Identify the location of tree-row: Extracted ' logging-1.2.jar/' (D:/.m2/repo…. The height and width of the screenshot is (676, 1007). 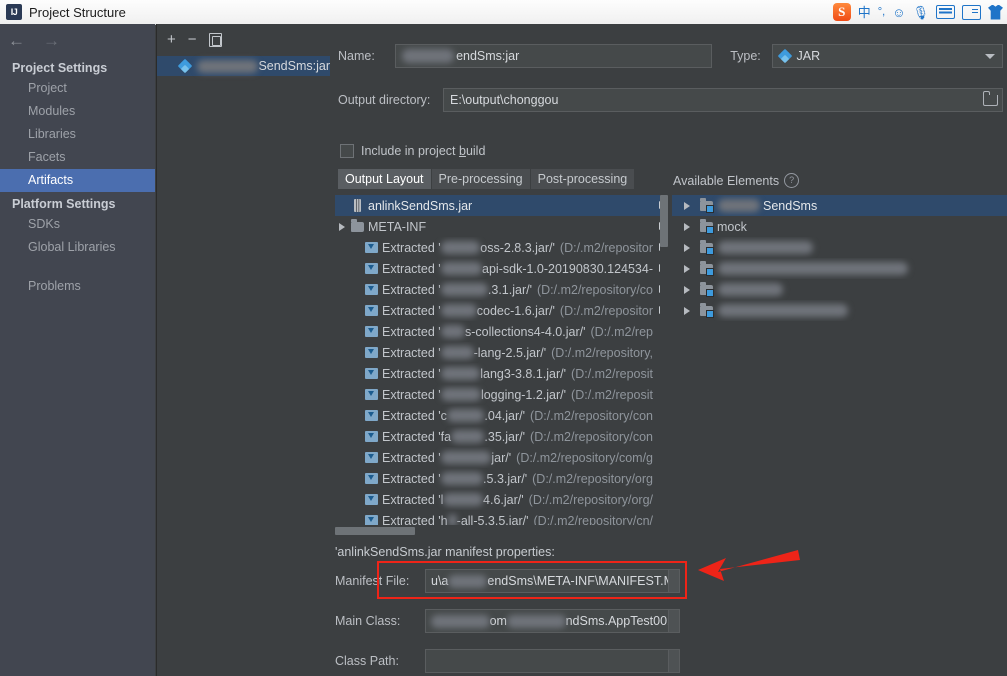
(501, 394).